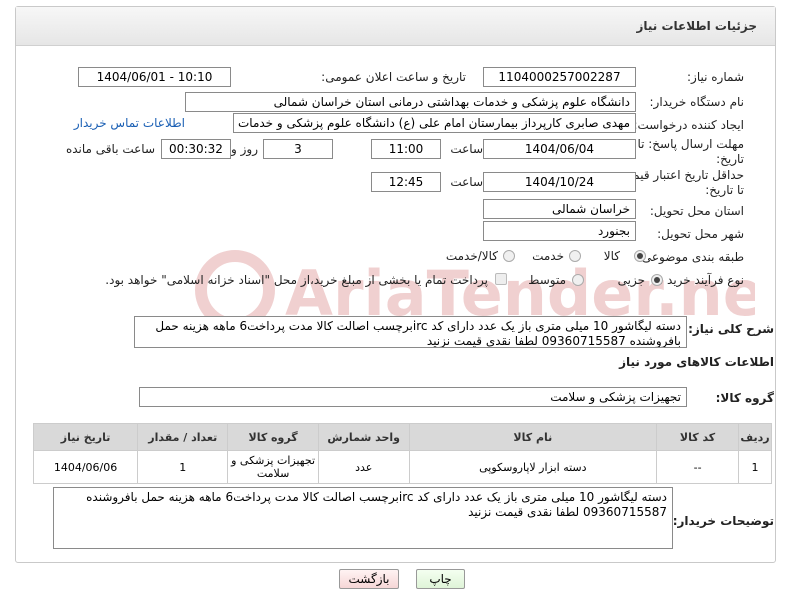  Describe the element at coordinates (466, 182) in the screenshot. I see `validity-time-label: ساعت` at that location.